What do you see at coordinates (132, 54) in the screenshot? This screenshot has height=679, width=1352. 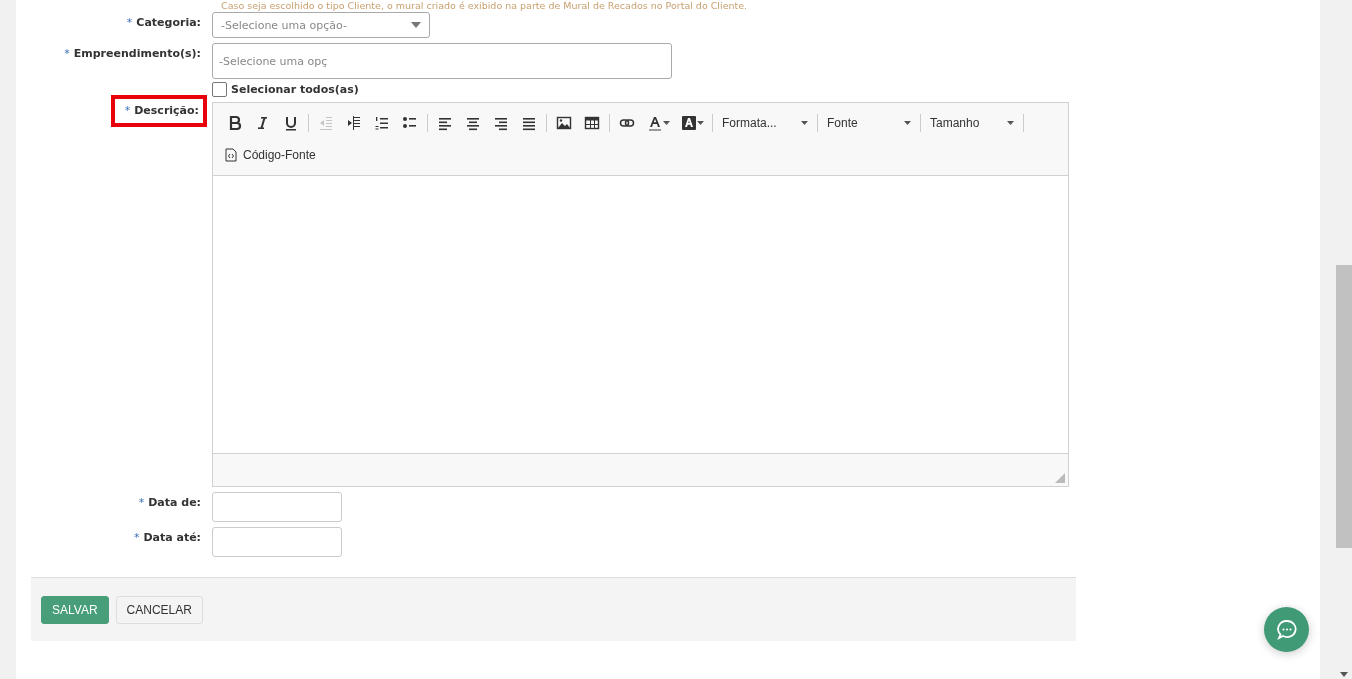 I see `field-label: * Empreendimento(s):` at bounding box center [132, 54].